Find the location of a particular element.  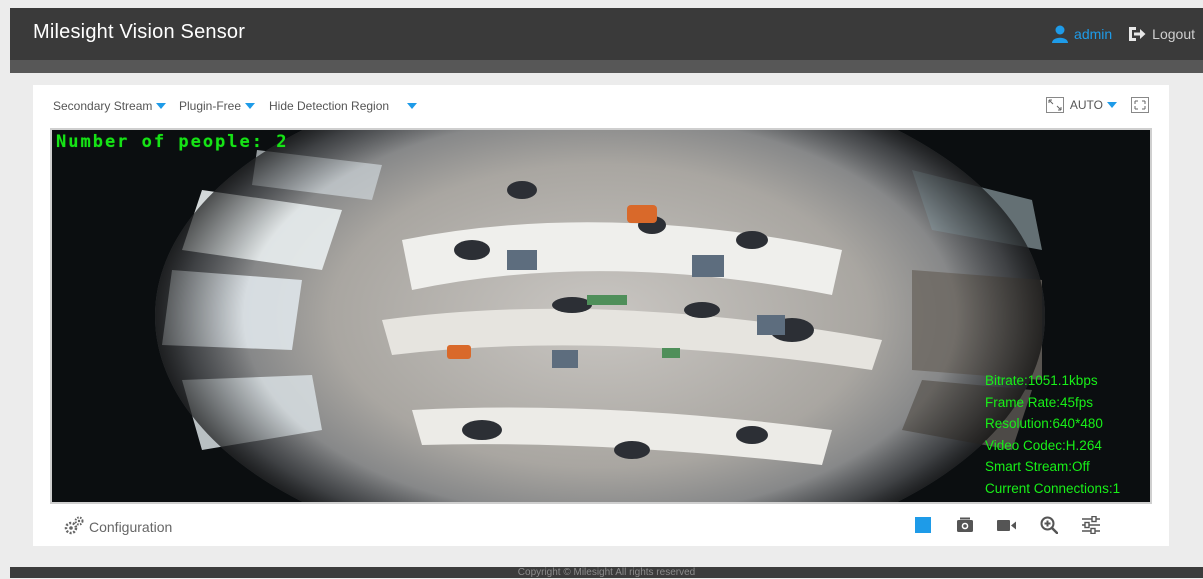

stream-select: Secondary Stream is located at coordinates (110, 106).